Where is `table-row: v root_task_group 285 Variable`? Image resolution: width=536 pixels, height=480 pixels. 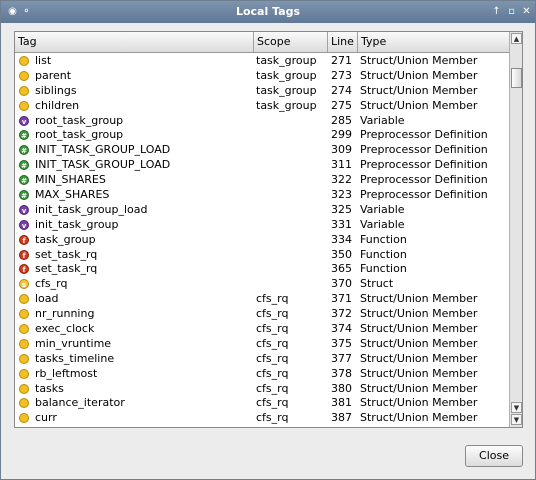 table-row: v root_task_group 285 Variable is located at coordinates (262, 120).